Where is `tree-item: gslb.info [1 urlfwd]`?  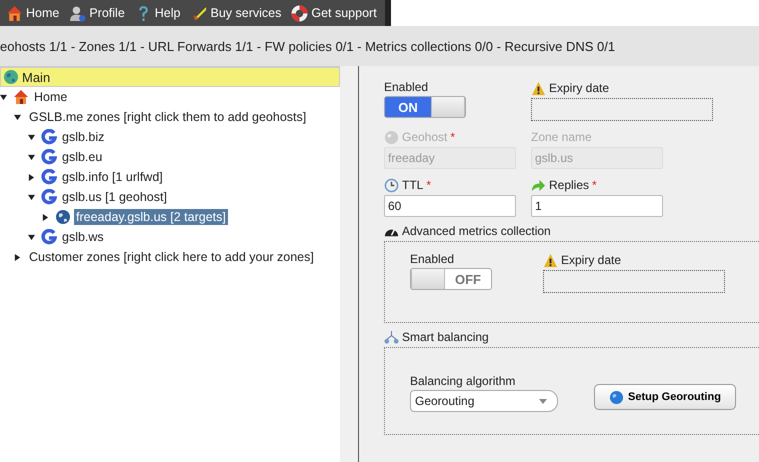
tree-item: gslb.info [1 urlfwd] is located at coordinates (112, 177).